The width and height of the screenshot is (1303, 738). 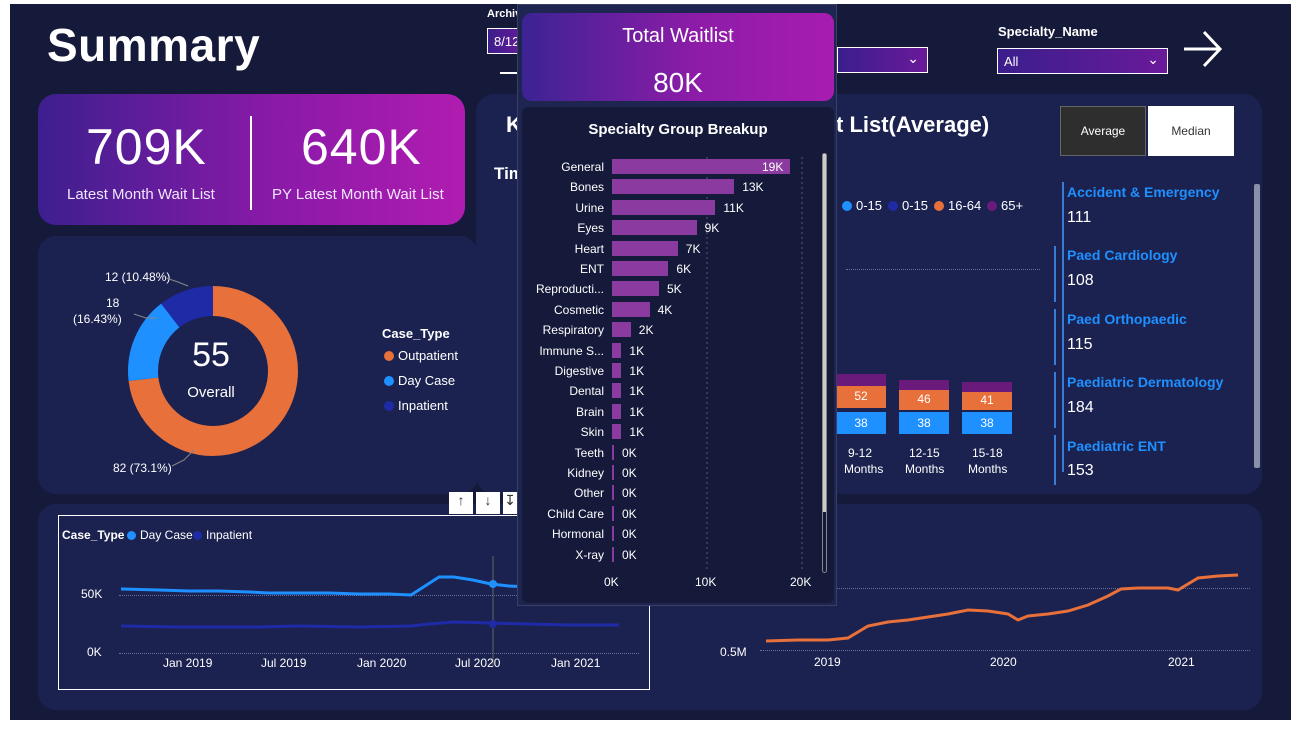 I want to click on bar-15-18-16-64: 41, so click(x=987, y=401).